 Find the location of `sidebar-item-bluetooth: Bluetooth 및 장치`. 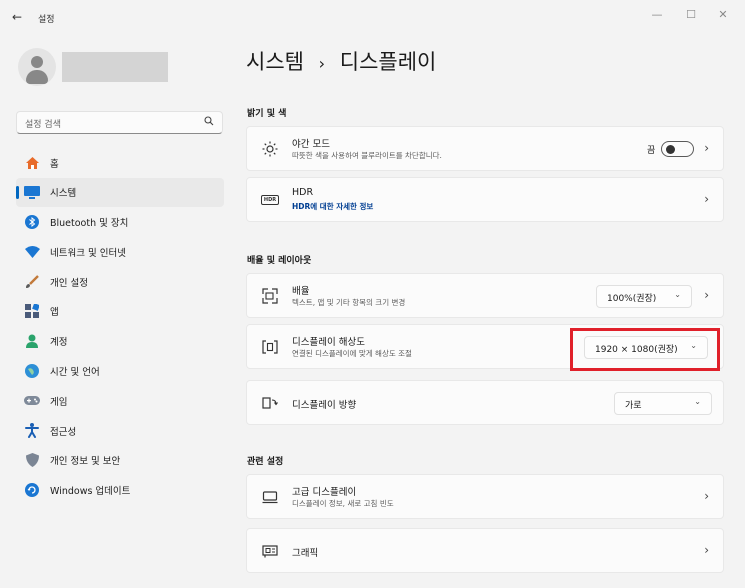

sidebar-item-bluetooth: Bluetooth 및 장치 is located at coordinates (120, 222).